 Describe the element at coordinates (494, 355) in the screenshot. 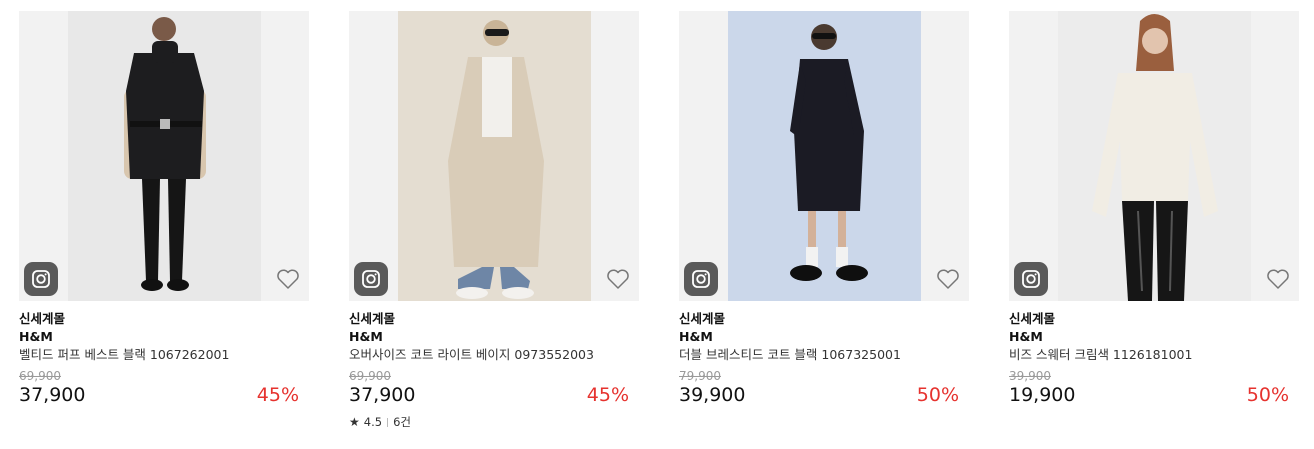

I see `product-name: 오버사이즈 코트 라이트 베이지 0973552003` at that location.